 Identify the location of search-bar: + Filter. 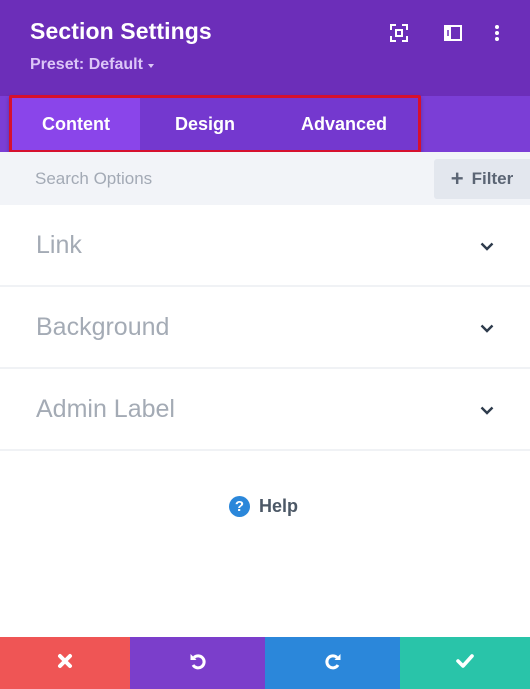
(265, 178).